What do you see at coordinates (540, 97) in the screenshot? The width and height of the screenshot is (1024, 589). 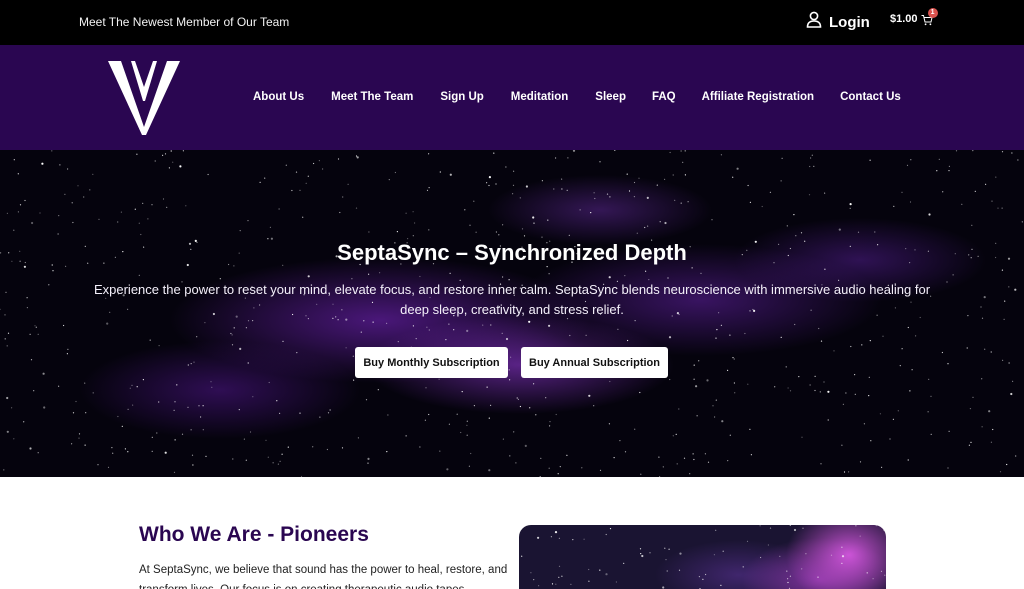 I see `nav-item-meditation: Meditation` at bounding box center [540, 97].